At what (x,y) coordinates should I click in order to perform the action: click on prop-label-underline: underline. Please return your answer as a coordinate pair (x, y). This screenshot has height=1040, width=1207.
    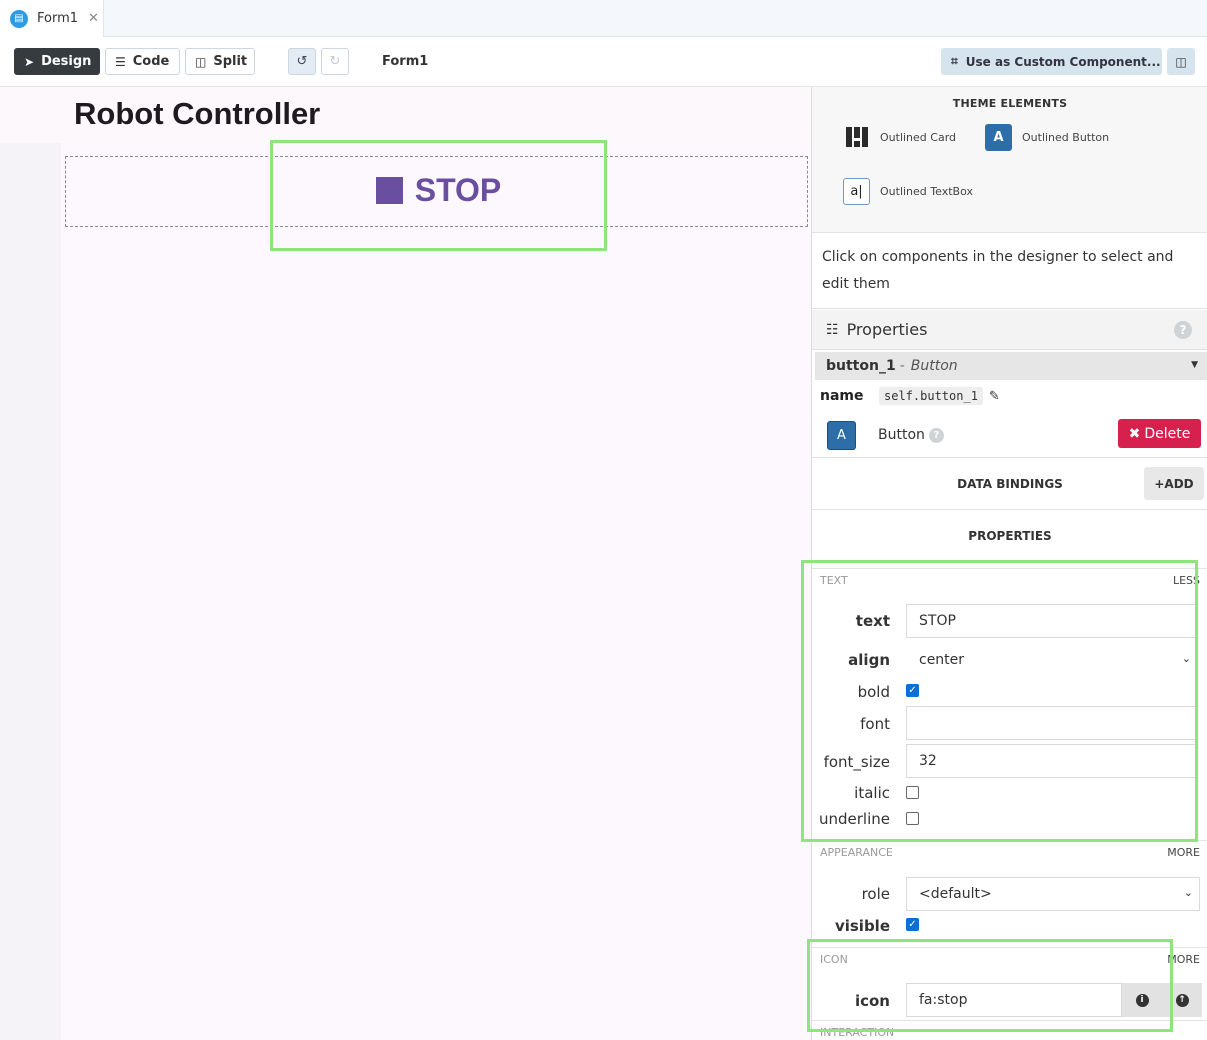
    Looking at the image, I should click on (854, 819).